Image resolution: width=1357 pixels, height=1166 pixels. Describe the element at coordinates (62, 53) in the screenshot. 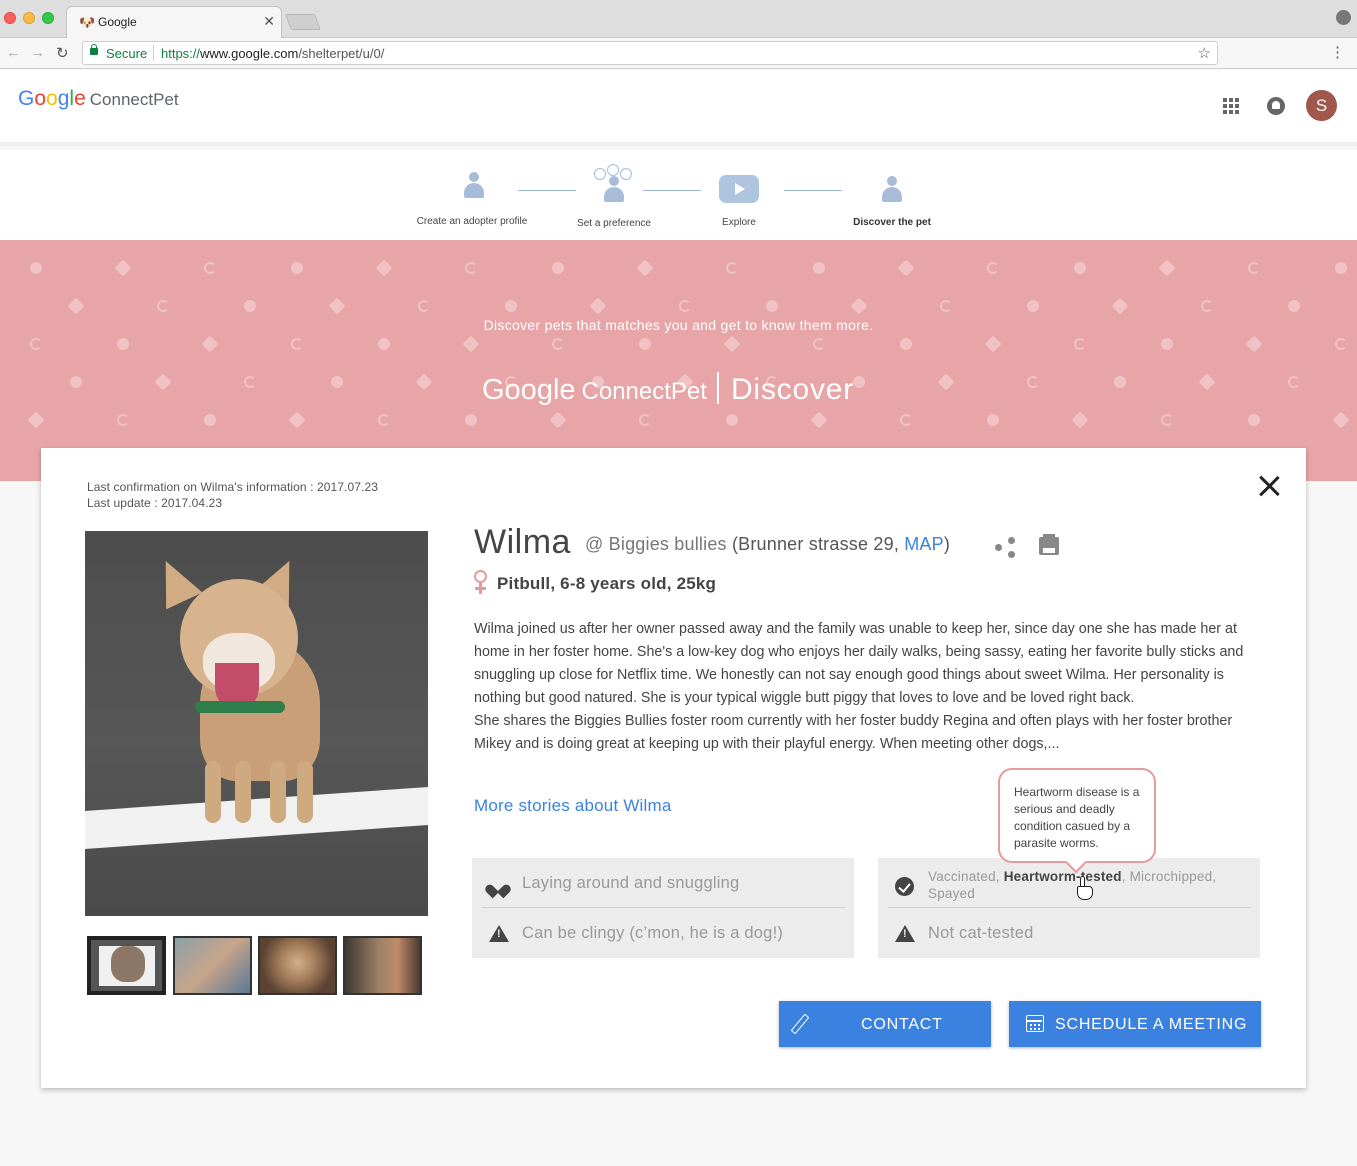

I see `reload-icon: ↻` at that location.